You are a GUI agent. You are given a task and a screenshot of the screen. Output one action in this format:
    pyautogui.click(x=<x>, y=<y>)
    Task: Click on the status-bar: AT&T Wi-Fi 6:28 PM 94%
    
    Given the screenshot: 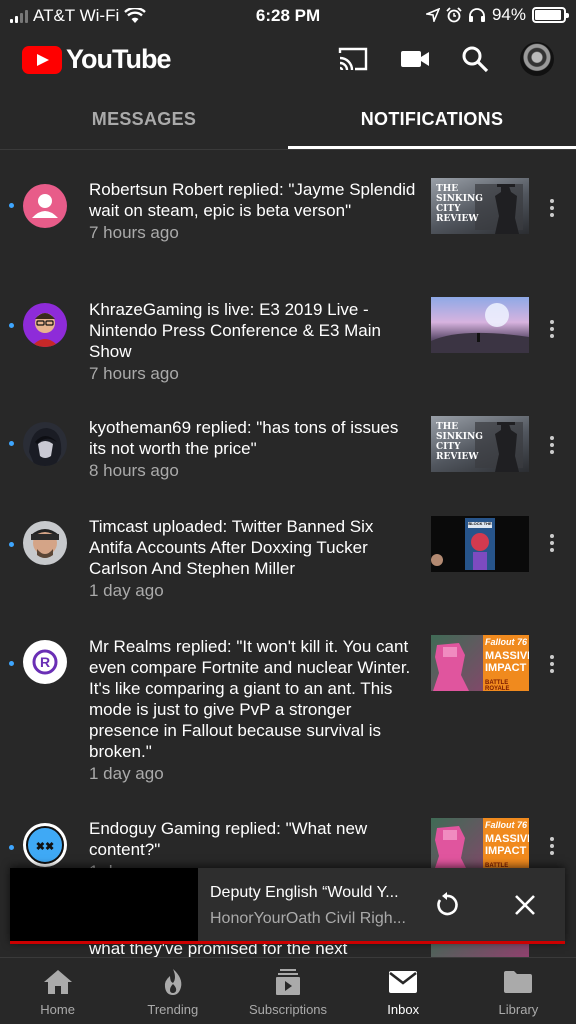 What is the action you would take?
    pyautogui.click(x=288, y=15)
    